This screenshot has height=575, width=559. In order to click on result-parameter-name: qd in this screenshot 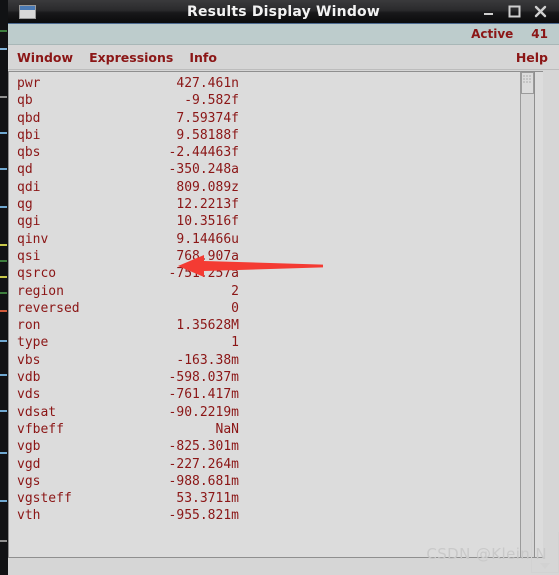, I will do `click(25, 170)`.